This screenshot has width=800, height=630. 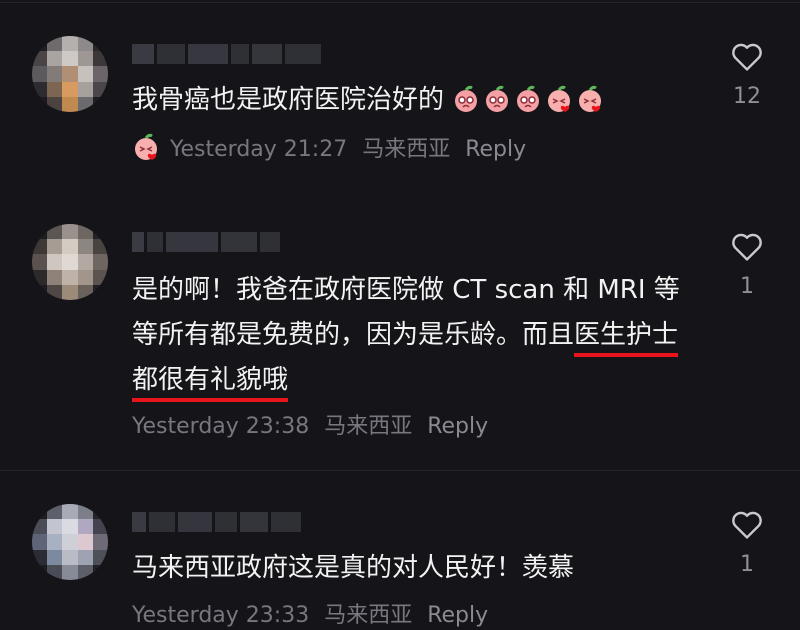 I want to click on like-count: 12, so click(x=747, y=96).